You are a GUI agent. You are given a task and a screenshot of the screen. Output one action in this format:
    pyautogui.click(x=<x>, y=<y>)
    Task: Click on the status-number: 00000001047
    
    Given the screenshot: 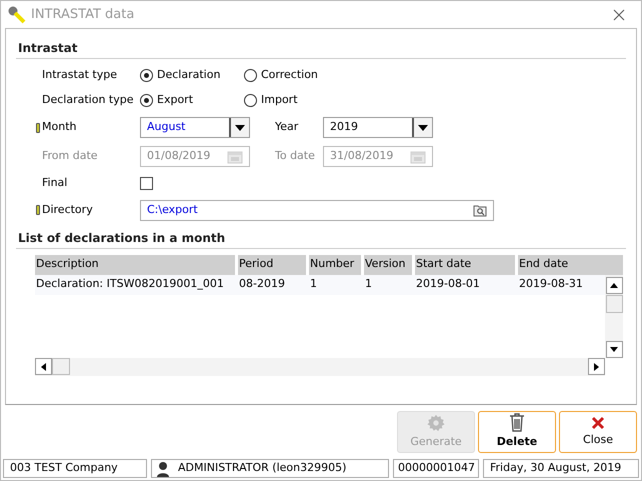 What is the action you would take?
    pyautogui.click(x=436, y=468)
    